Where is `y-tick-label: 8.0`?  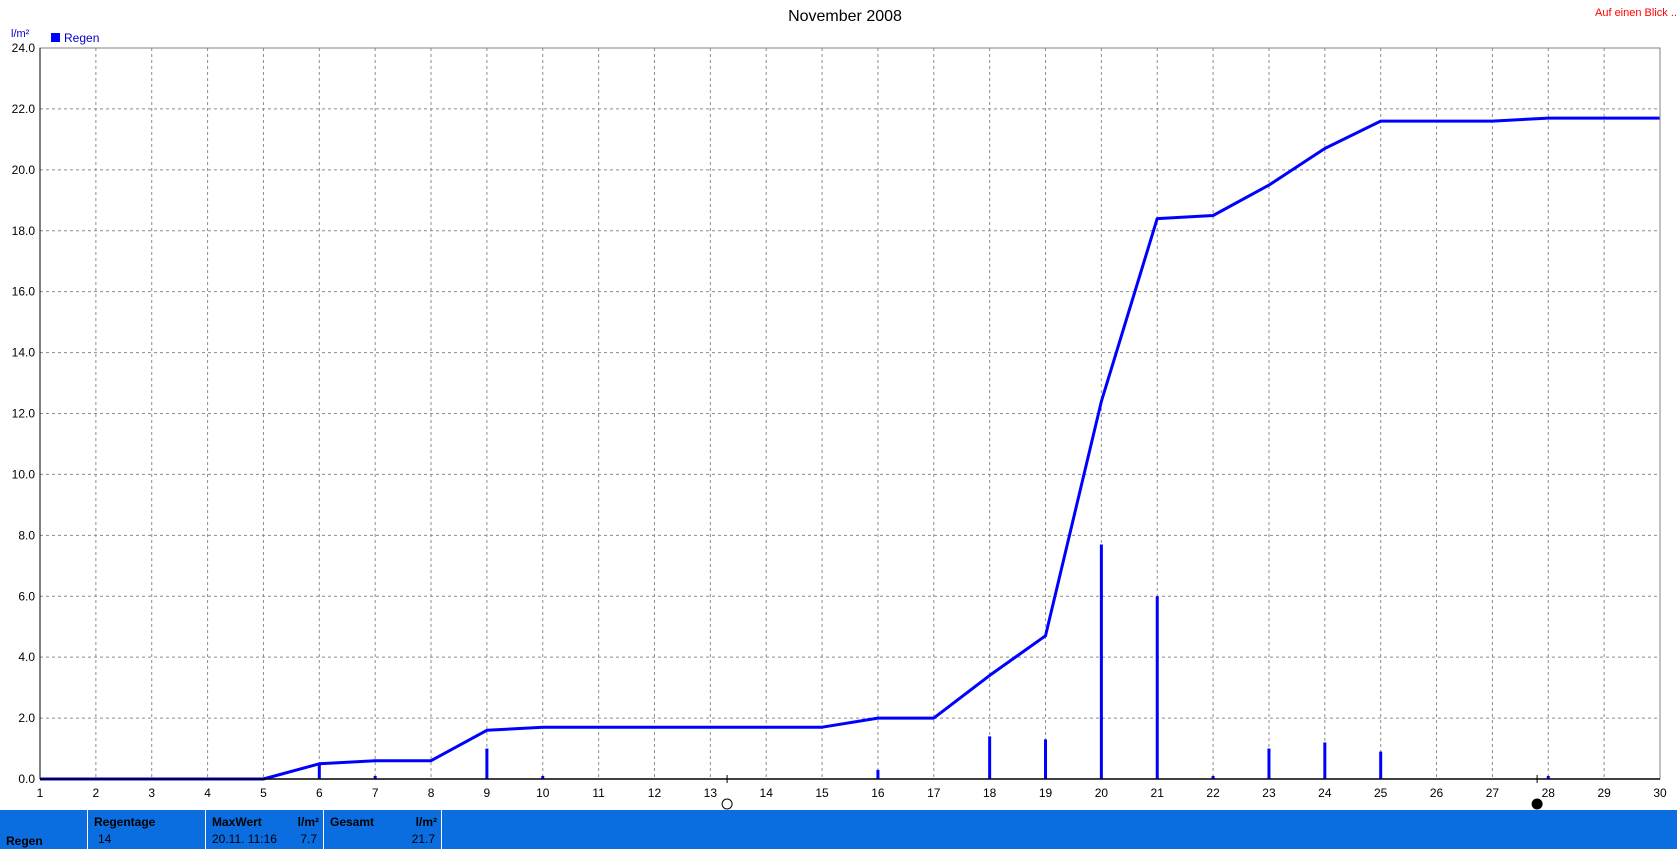
y-tick-label: 8.0 is located at coordinates (26, 535).